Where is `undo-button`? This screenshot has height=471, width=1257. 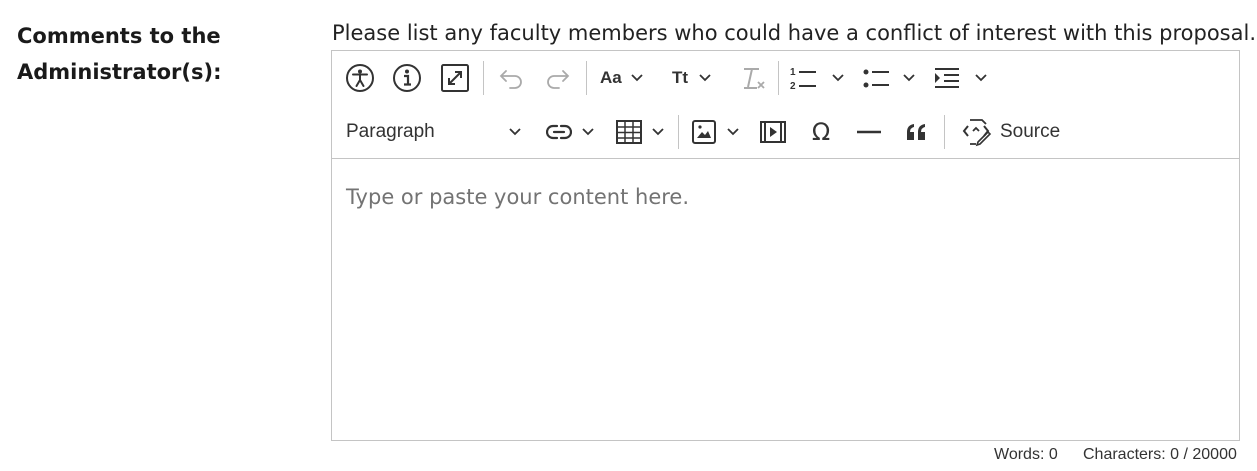 undo-button is located at coordinates (511, 78).